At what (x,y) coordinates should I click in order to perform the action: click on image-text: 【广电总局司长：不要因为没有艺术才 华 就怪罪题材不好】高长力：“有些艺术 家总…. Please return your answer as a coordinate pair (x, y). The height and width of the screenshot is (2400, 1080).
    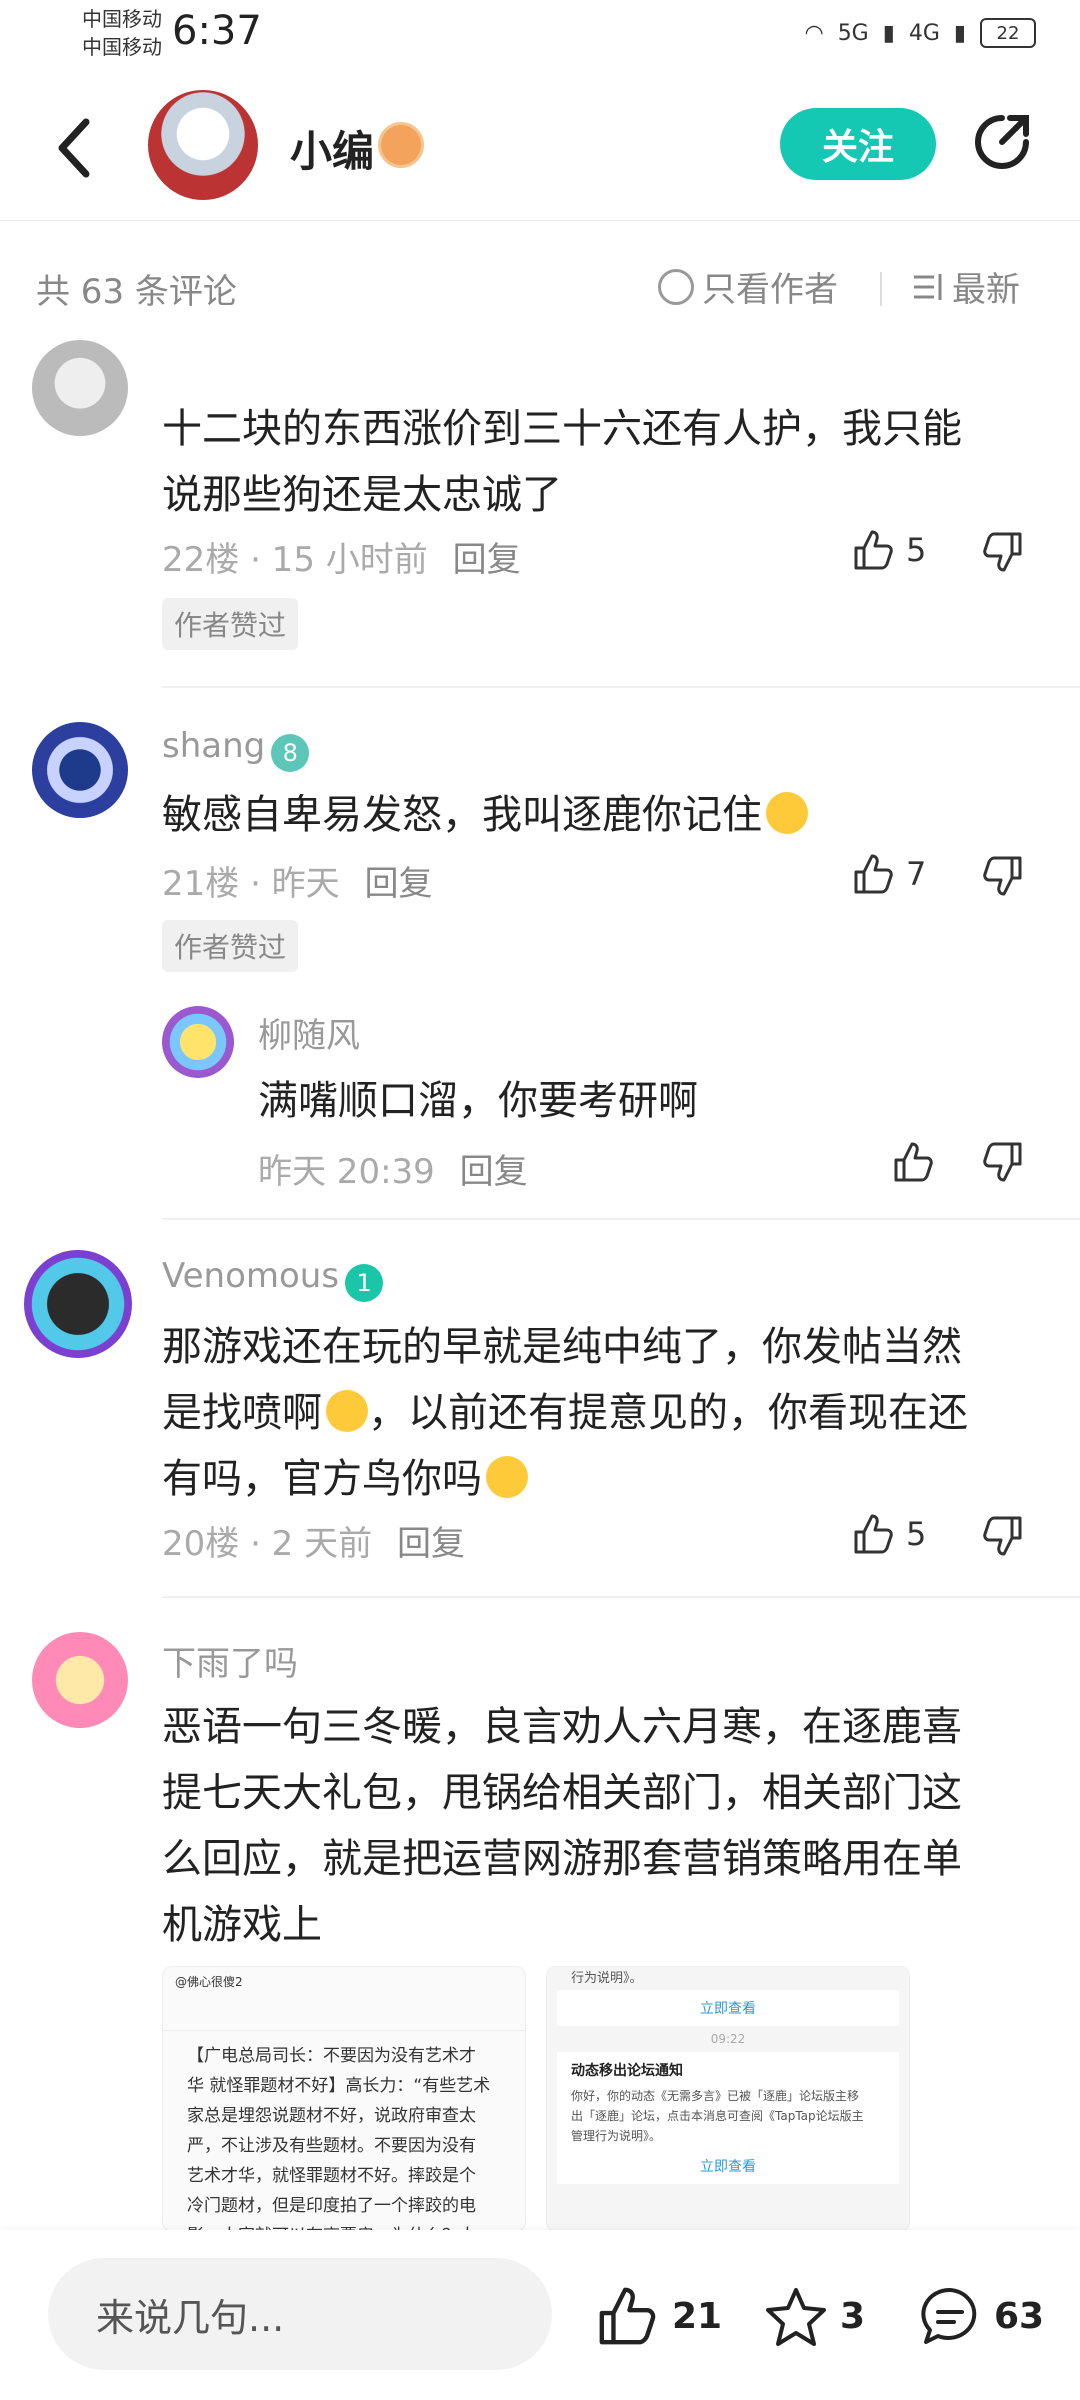
    Looking at the image, I should click on (339, 2138).